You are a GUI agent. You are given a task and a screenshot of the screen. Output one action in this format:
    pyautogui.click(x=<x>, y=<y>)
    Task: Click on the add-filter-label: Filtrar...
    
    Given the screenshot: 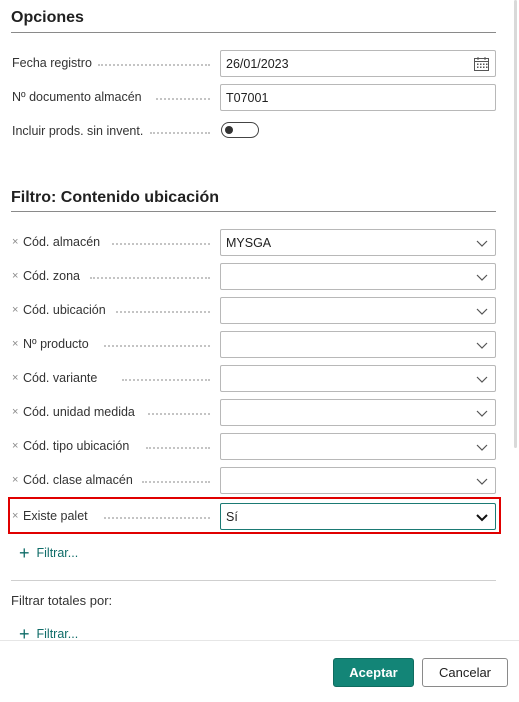 What is the action you would take?
    pyautogui.click(x=57, y=553)
    